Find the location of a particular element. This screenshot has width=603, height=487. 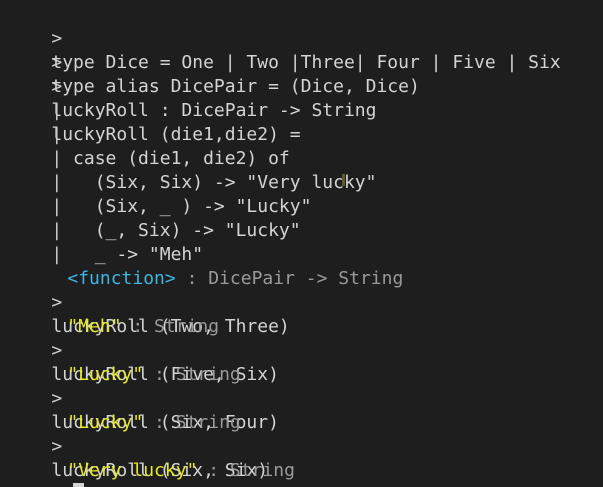

repl-continuation-line: | case (die1, die2) of is located at coordinates (148, 134).